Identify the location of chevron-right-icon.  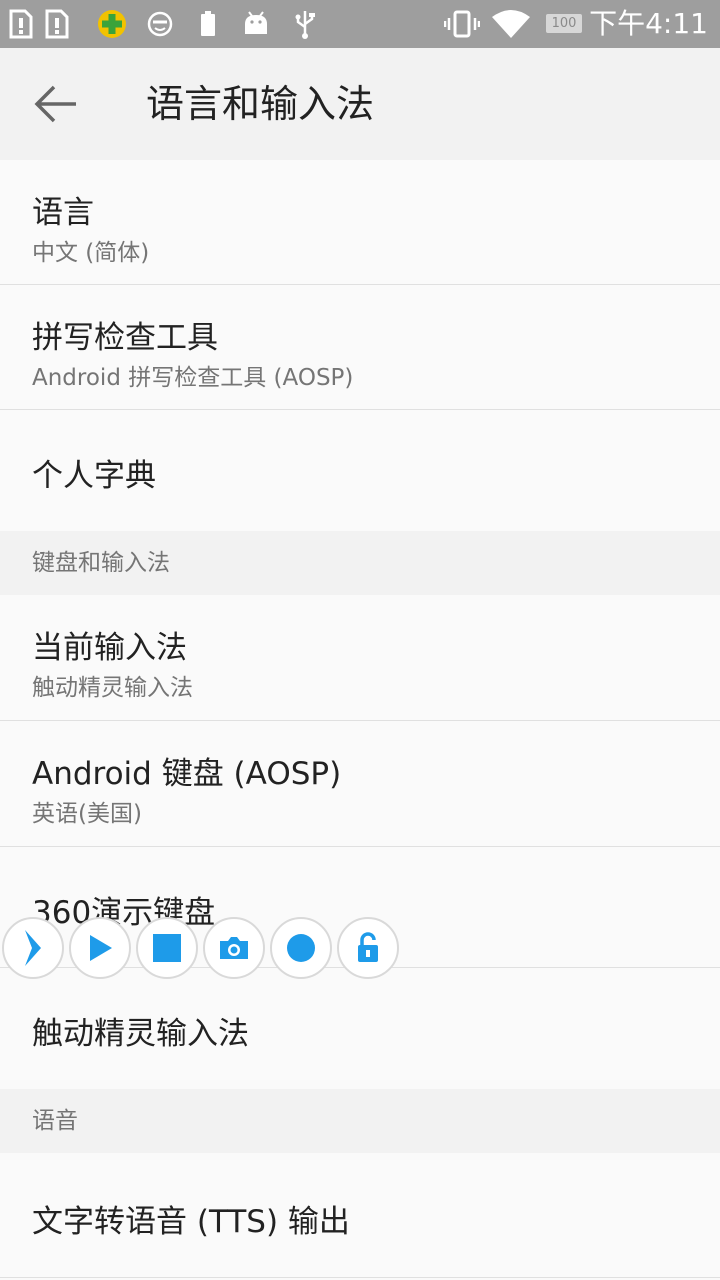
(33, 948).